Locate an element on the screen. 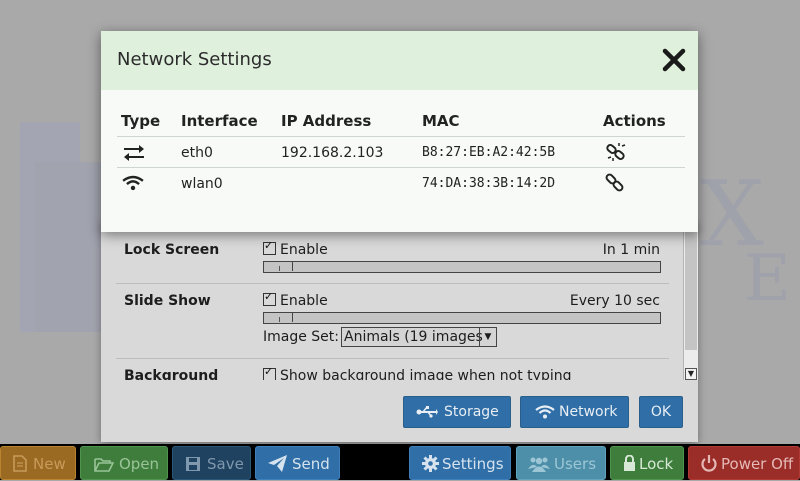 Image resolution: width=800 pixels, height=481 pixels. lock-button: Lock is located at coordinates (647, 463).